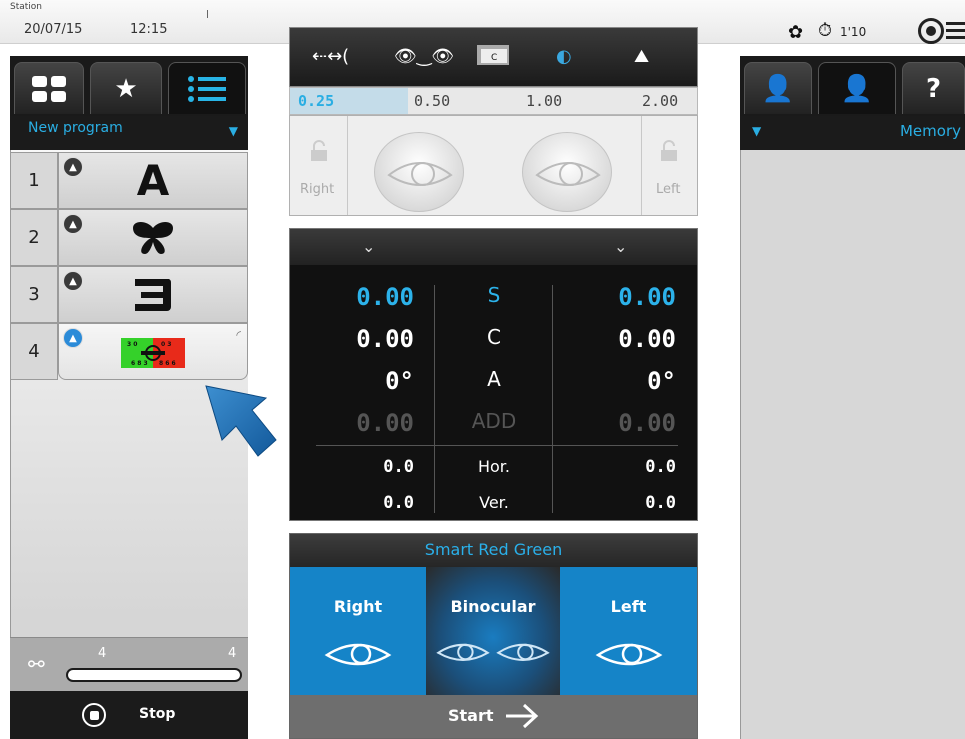  Describe the element at coordinates (930, 131) in the screenshot. I see `memory-label: Memory` at that location.